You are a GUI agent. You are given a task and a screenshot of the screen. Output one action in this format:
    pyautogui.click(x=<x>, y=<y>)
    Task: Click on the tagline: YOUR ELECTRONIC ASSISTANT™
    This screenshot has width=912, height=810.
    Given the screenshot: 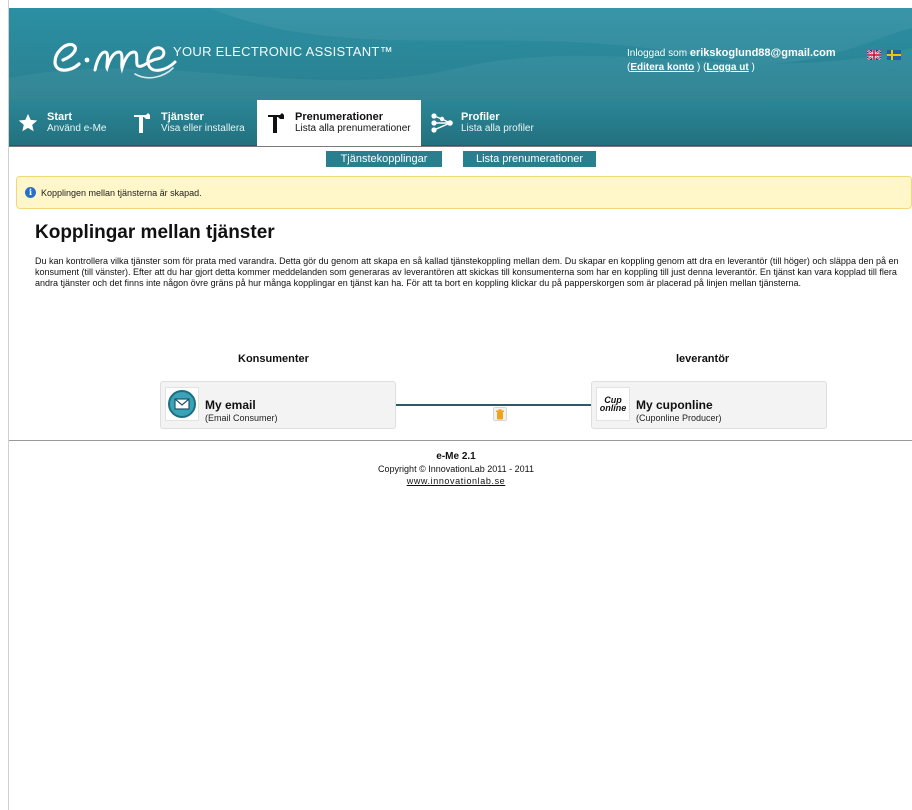 What is the action you would take?
    pyautogui.click(x=283, y=51)
    